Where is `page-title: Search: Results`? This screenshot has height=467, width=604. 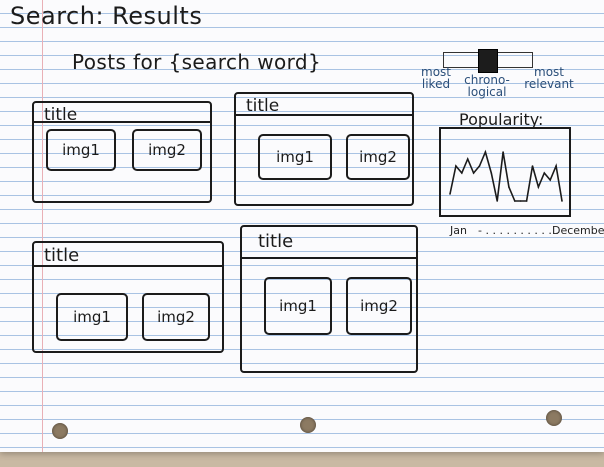 page-title: Search: Results is located at coordinates (106, 16).